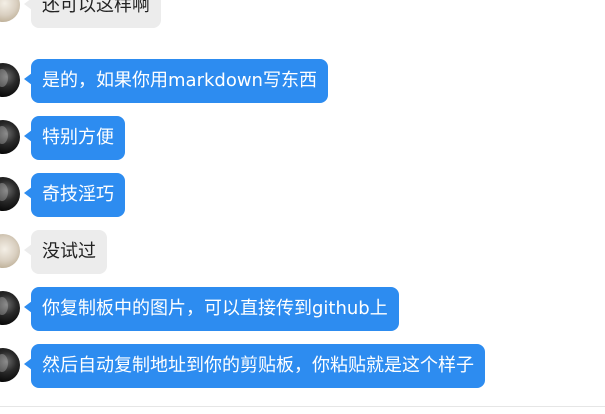  I want to click on message-bubble: 你复制板中的图片，可以直接传到github上, so click(215, 309).